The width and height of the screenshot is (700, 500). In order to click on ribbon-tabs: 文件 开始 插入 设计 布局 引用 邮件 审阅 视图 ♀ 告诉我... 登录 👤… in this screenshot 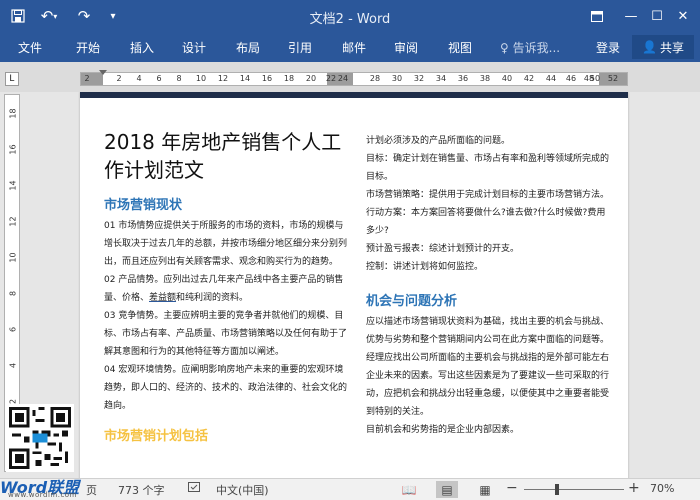, I will do `click(350, 47)`.